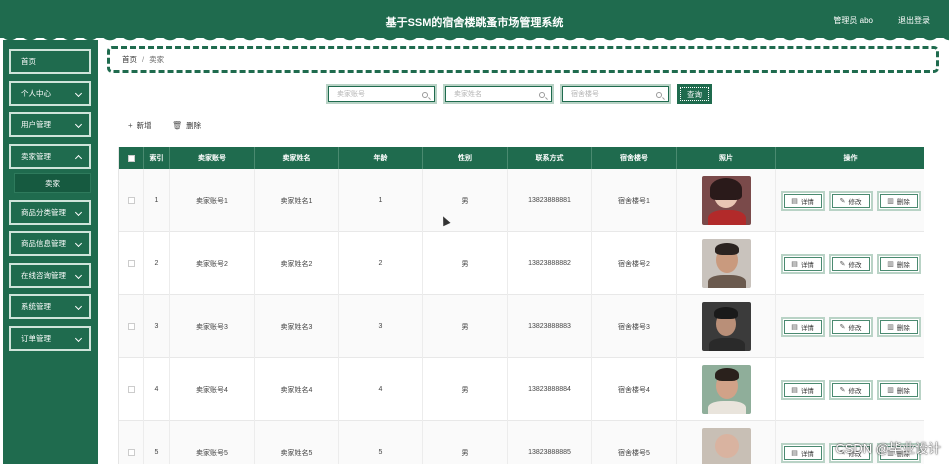 The height and width of the screenshot is (464, 949). Describe the element at coordinates (523, 59) in the screenshot. I see `breadcrumb: 首页 / 卖家` at that location.